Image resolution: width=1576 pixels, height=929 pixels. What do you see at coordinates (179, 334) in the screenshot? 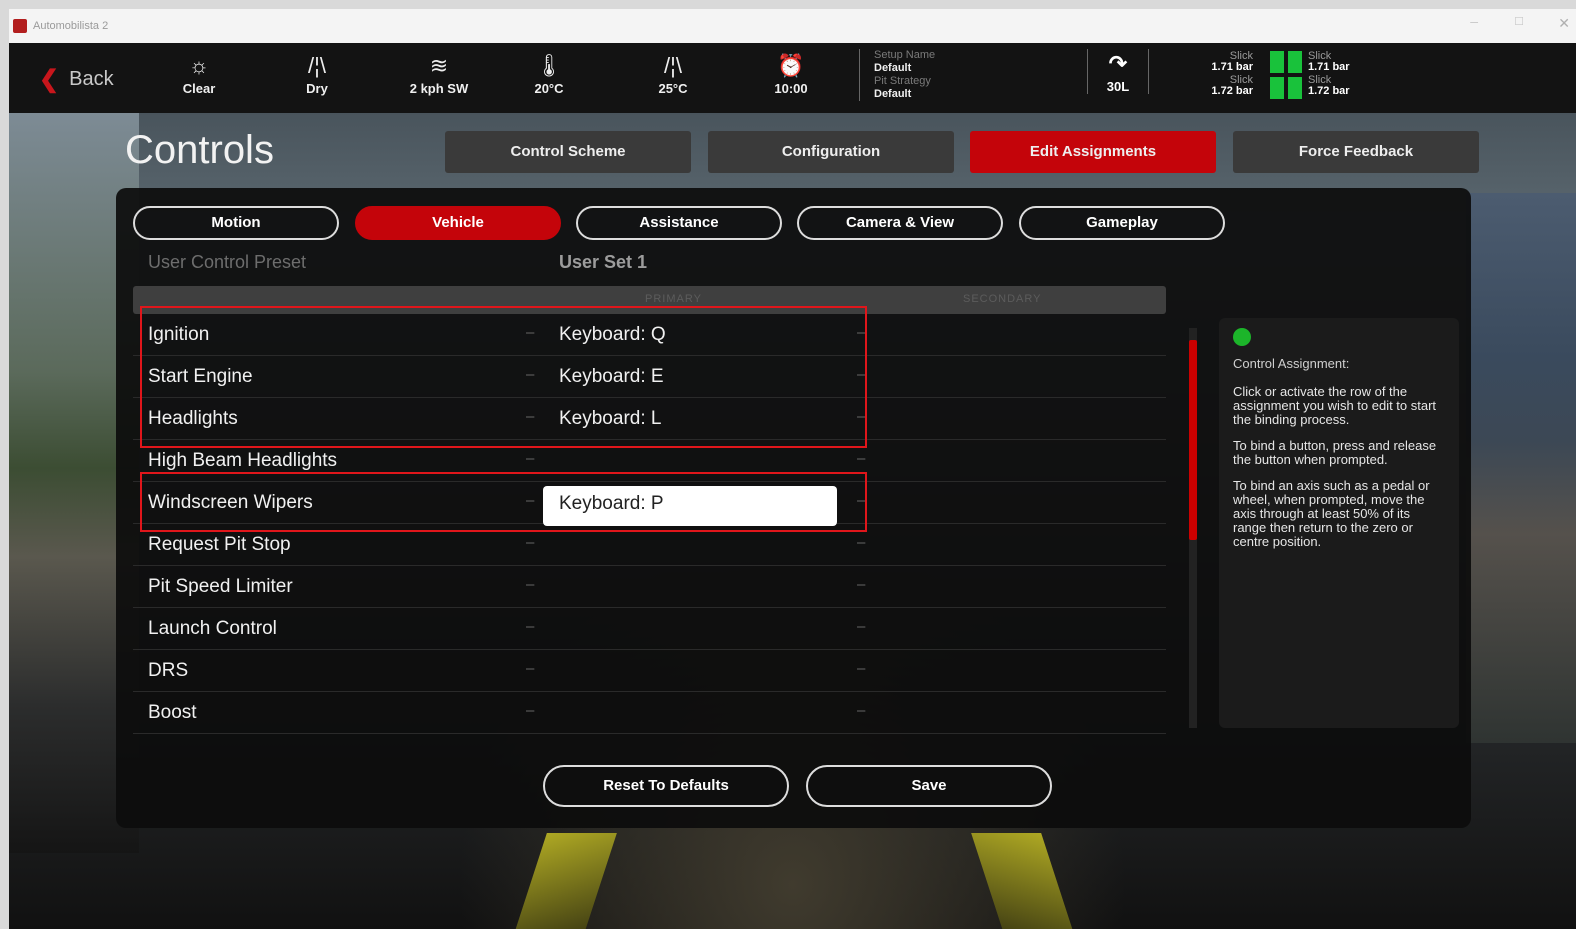
I see `assignment-name: Ignition` at bounding box center [179, 334].